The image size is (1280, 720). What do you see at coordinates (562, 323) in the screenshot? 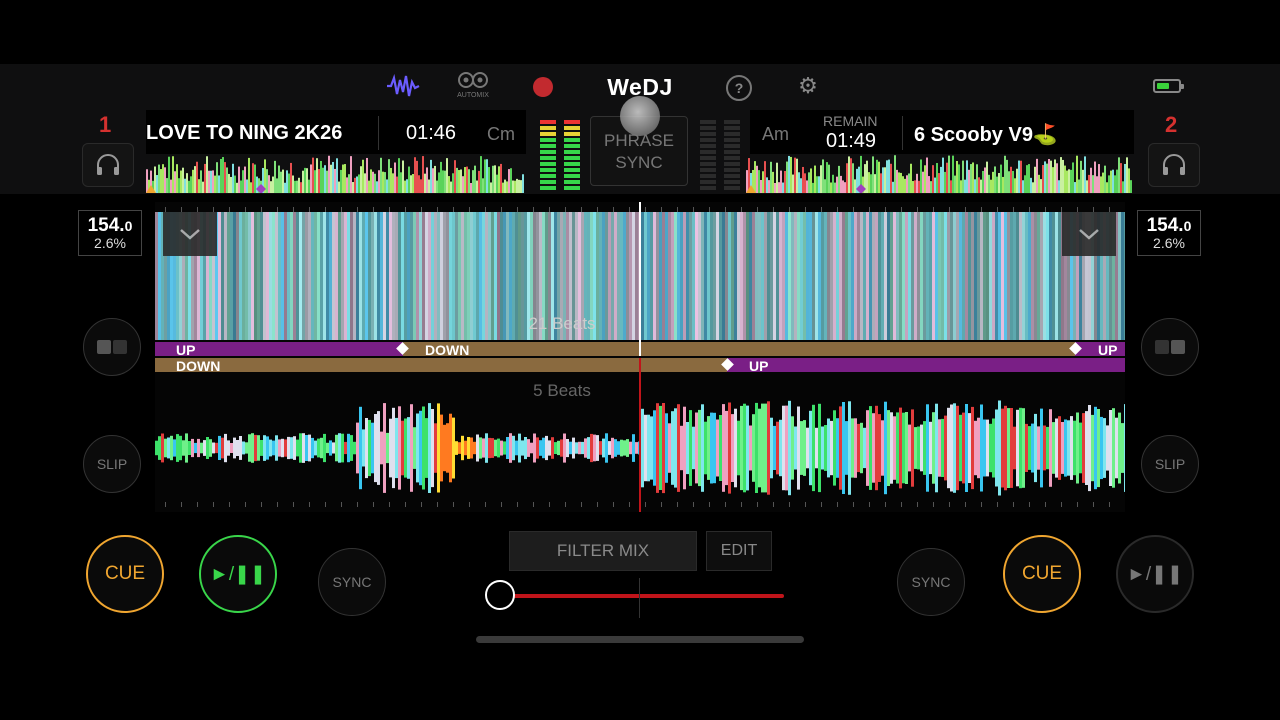
I see `beats-top-label: 21 Beats` at bounding box center [562, 323].